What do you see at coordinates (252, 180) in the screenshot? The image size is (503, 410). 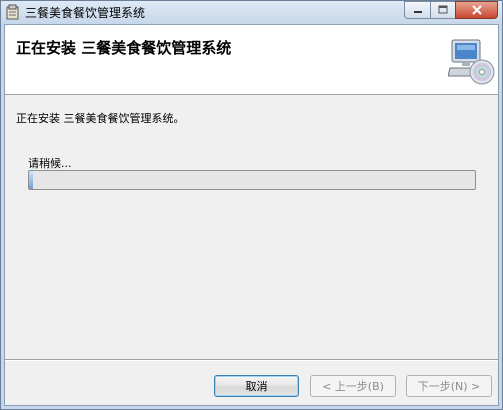 I see `install-progress-bar` at bounding box center [252, 180].